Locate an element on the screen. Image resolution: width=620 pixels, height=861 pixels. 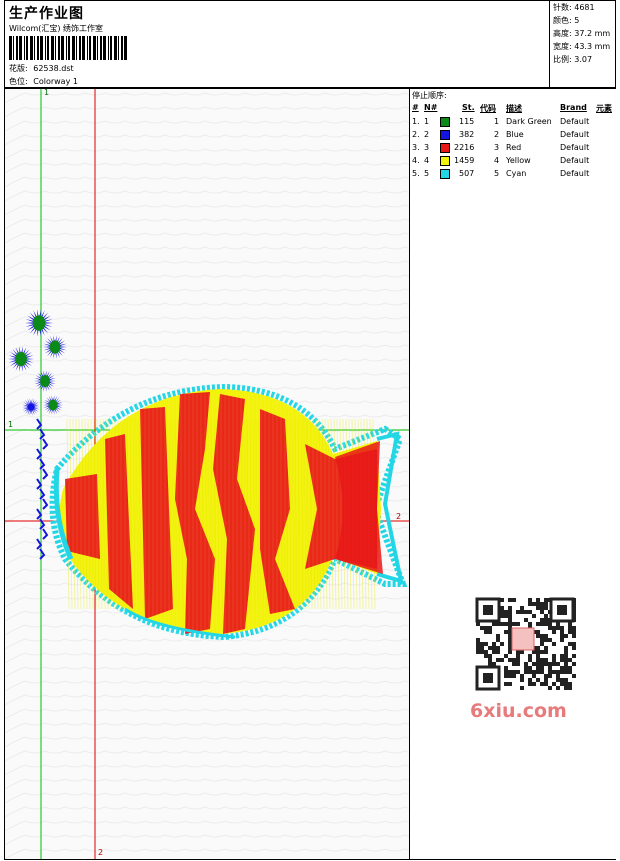
design-file-row: 花版: 62538.dst is located at coordinates (41, 68).